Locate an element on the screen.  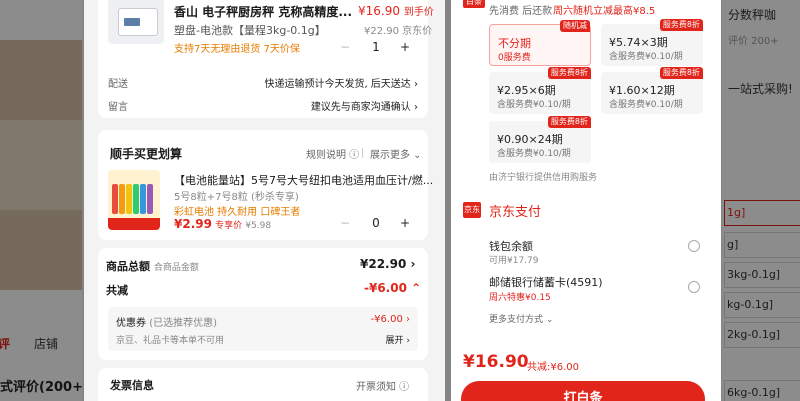
option-main: 不分期 is located at coordinates (514, 43).